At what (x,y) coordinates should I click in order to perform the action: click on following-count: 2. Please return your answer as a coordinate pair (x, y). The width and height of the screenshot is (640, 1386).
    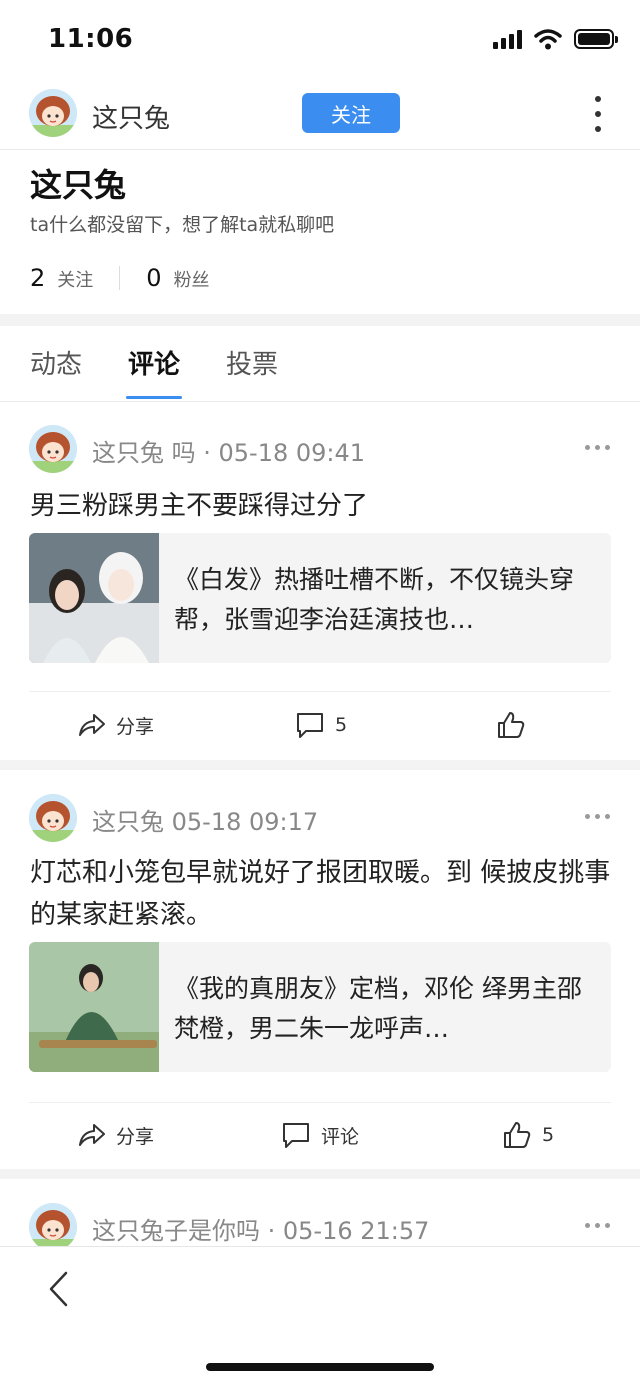
    Looking at the image, I should click on (38, 278).